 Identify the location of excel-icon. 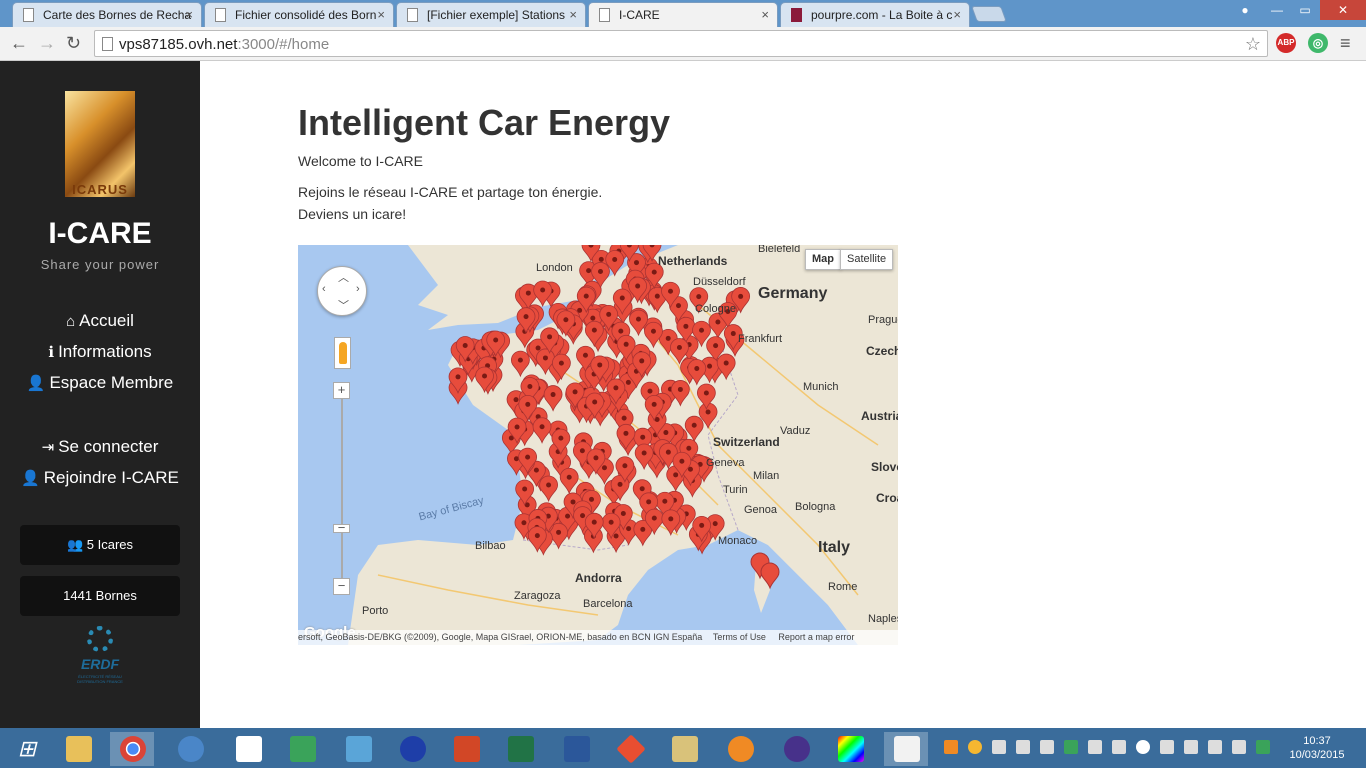
(520, 749).